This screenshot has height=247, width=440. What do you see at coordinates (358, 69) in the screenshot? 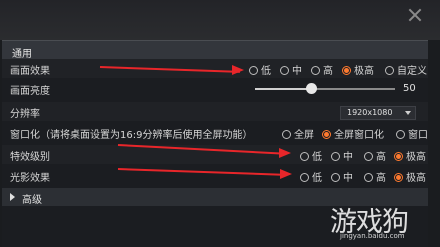
I see `picture-effect-option-ultra: 极高` at bounding box center [358, 69].